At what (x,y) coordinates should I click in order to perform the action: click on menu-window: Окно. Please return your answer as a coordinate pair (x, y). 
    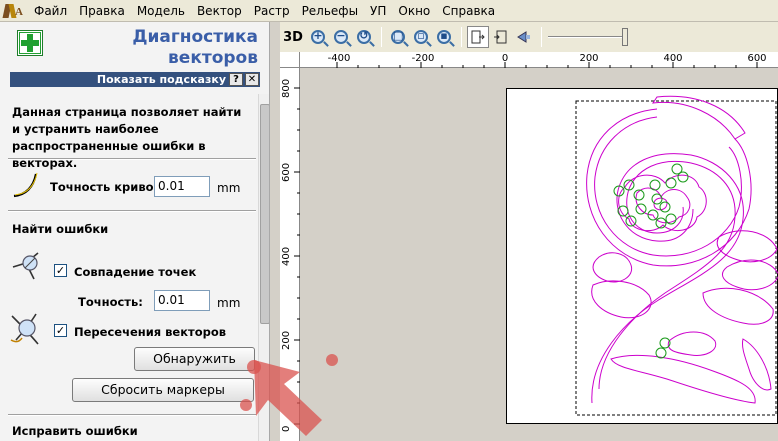
    Looking at the image, I should click on (414, 11).